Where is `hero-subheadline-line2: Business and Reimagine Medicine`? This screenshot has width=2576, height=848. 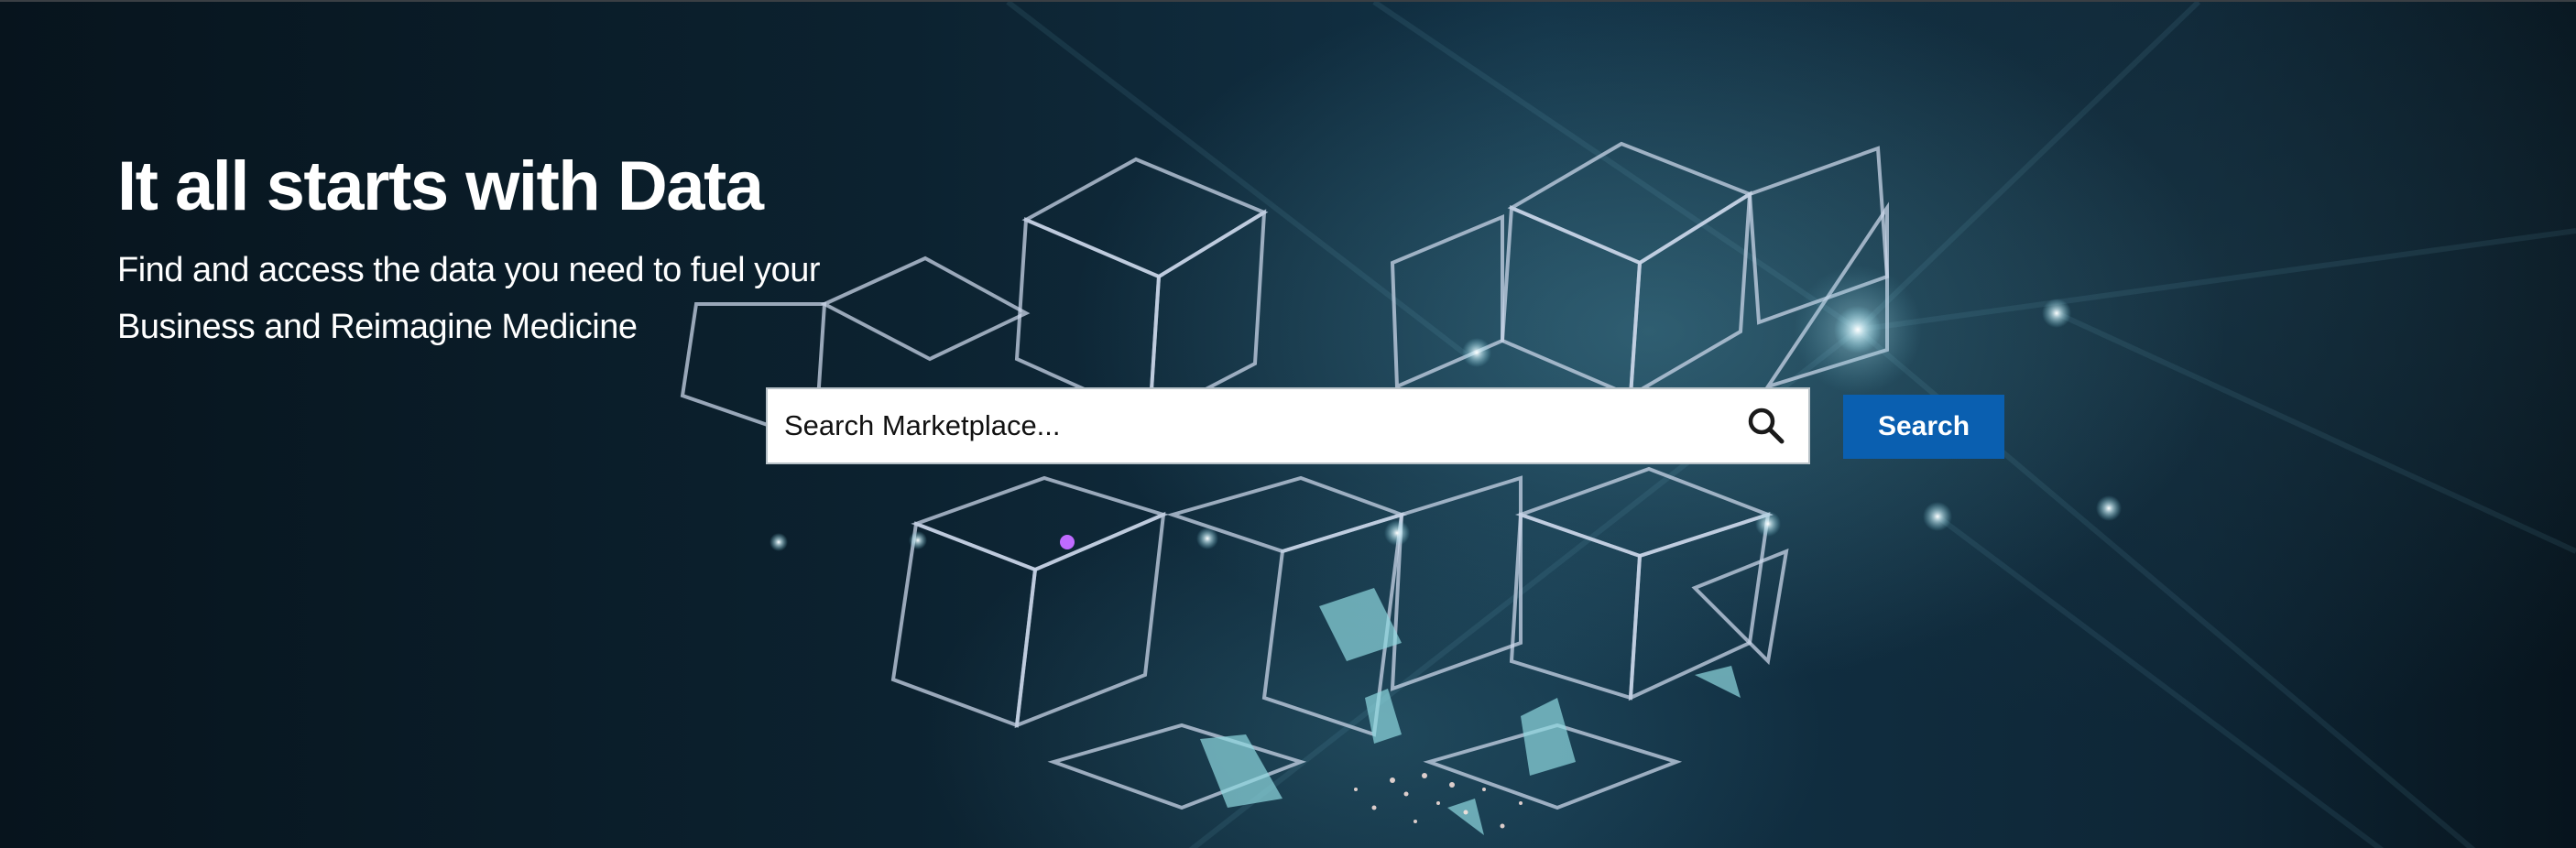
hero-subheadline-line2: Business and Reimagine Medicine is located at coordinates (378, 327).